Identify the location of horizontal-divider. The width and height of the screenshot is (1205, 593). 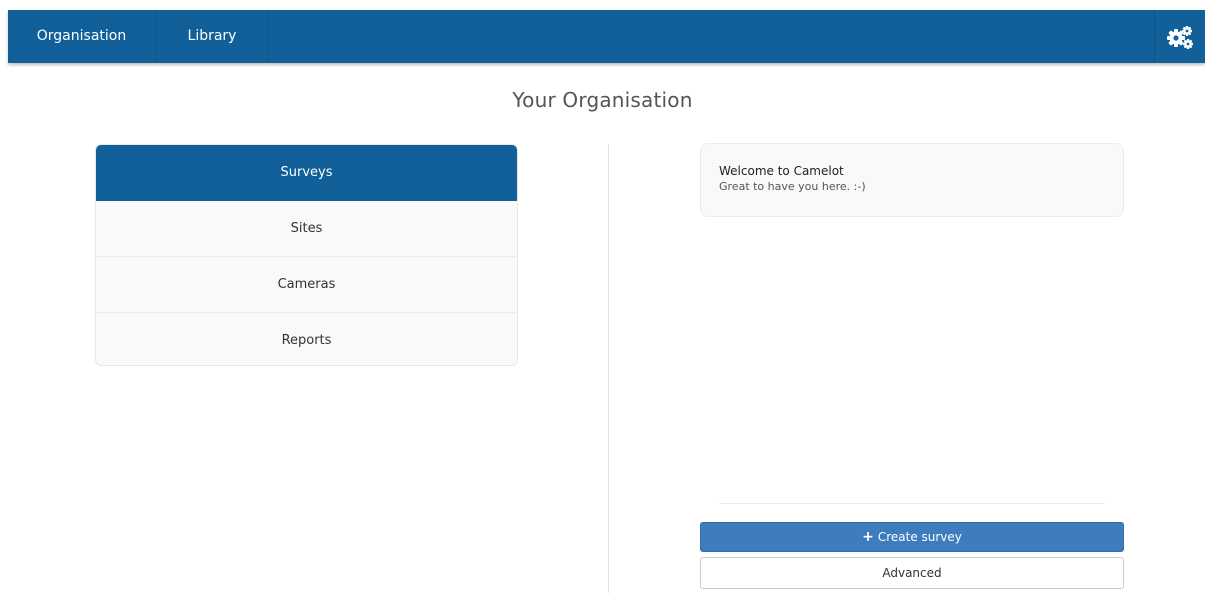
(912, 503).